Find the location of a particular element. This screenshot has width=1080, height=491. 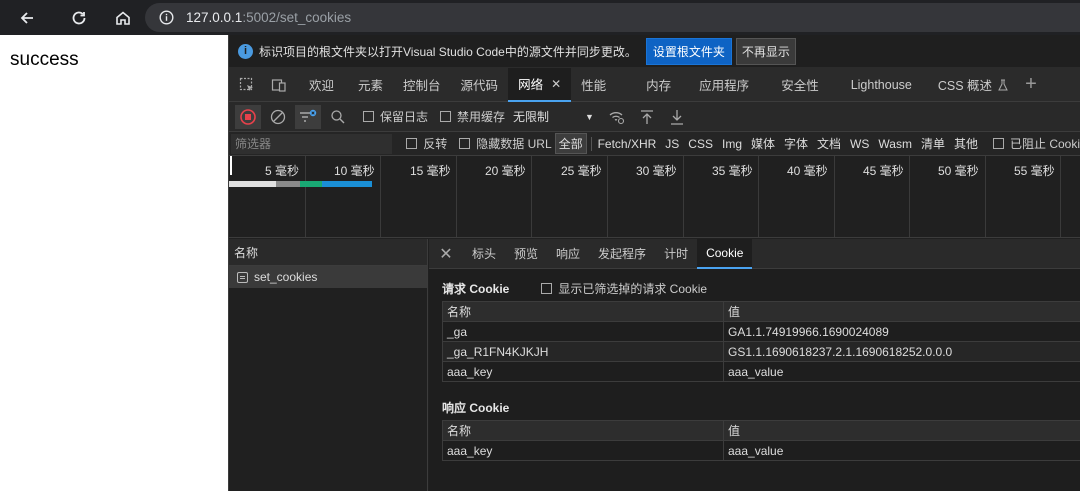

back-arrow-icon is located at coordinates (26, 17).